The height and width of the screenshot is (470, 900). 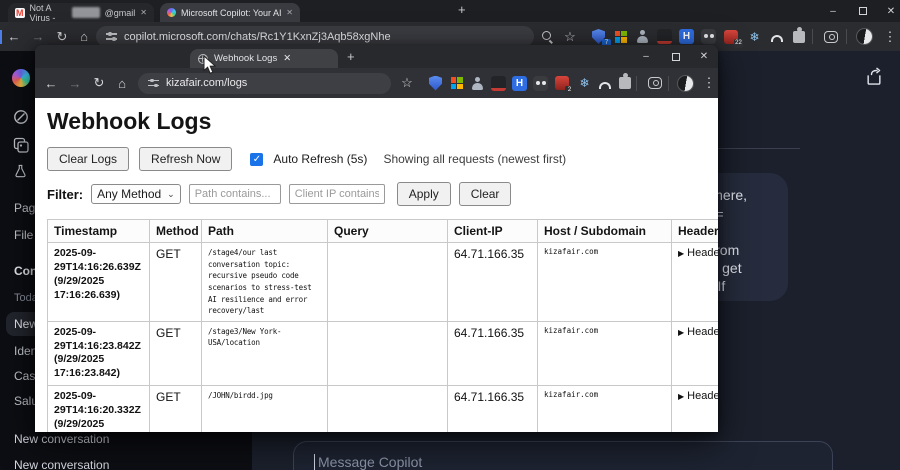 What do you see at coordinates (129, 121) in the screenshot?
I see `page-title: Webhook Logs` at bounding box center [129, 121].